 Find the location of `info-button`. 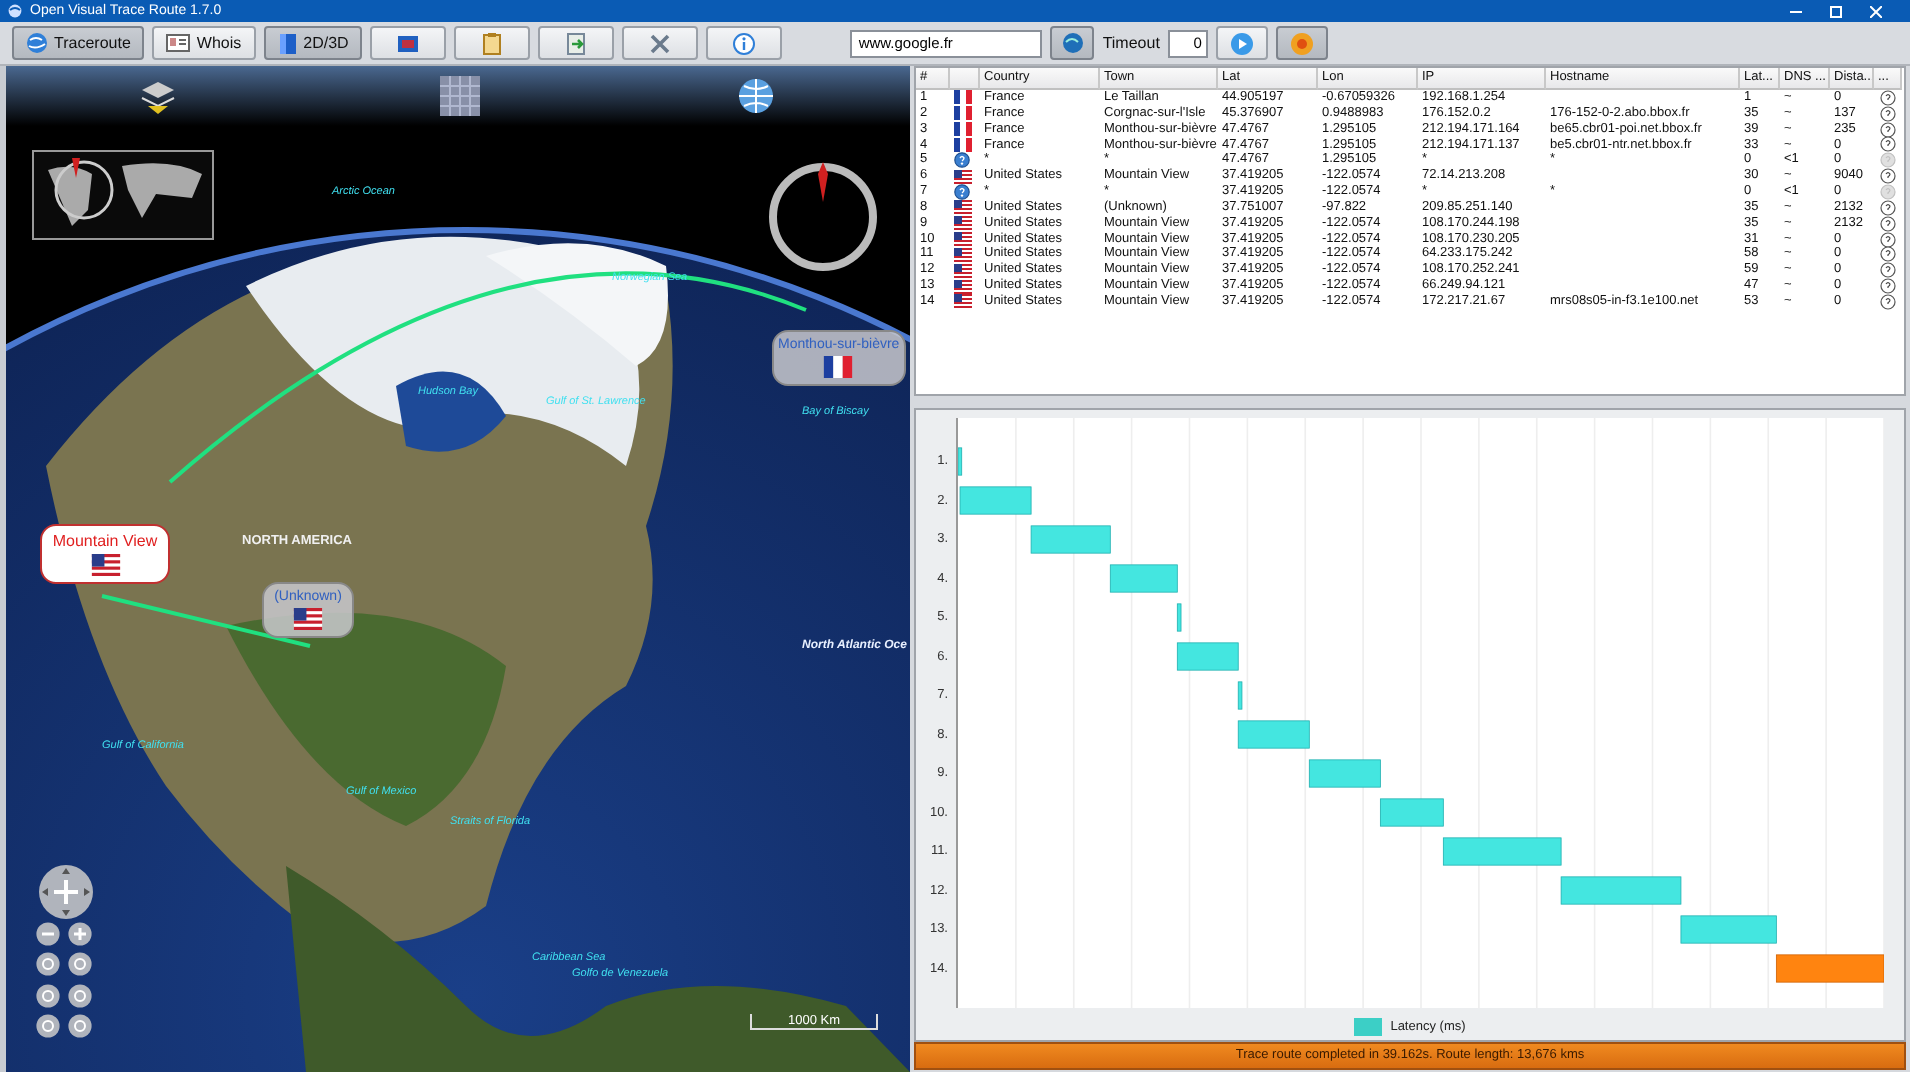

info-button is located at coordinates (744, 43).